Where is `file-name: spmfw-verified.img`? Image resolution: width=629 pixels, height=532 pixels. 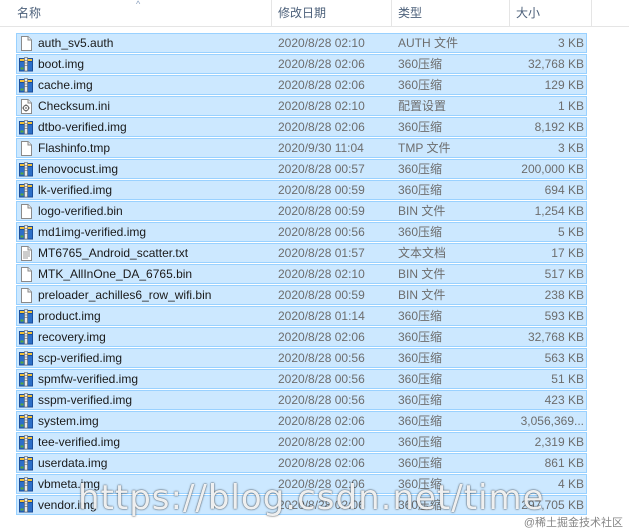
file-name: spmfw-verified.img is located at coordinates (88, 379).